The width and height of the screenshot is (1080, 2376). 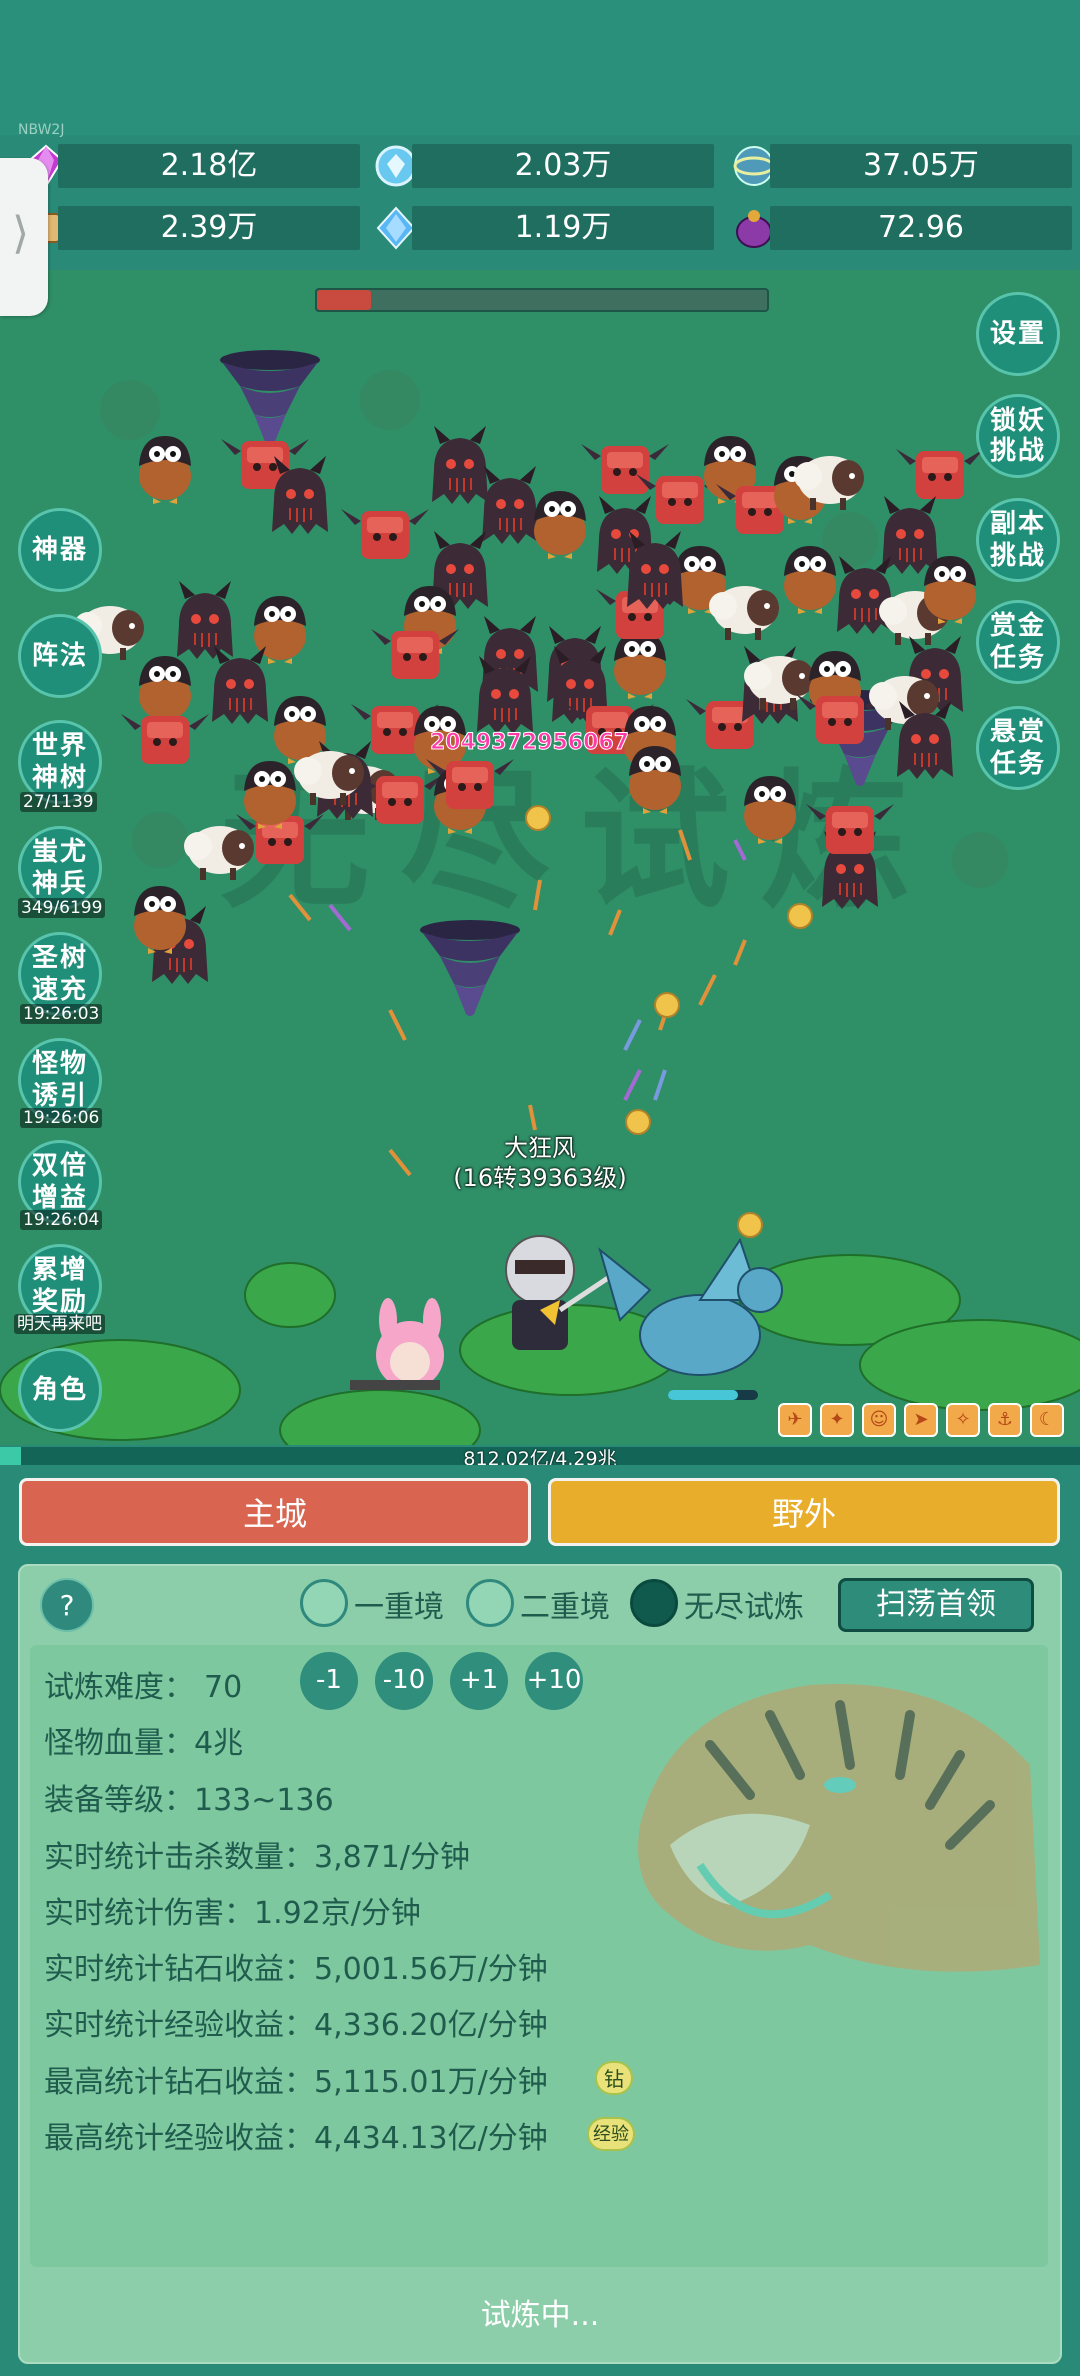 I want to click on bounty-task-button: 赏金任务, so click(x=1018, y=642).